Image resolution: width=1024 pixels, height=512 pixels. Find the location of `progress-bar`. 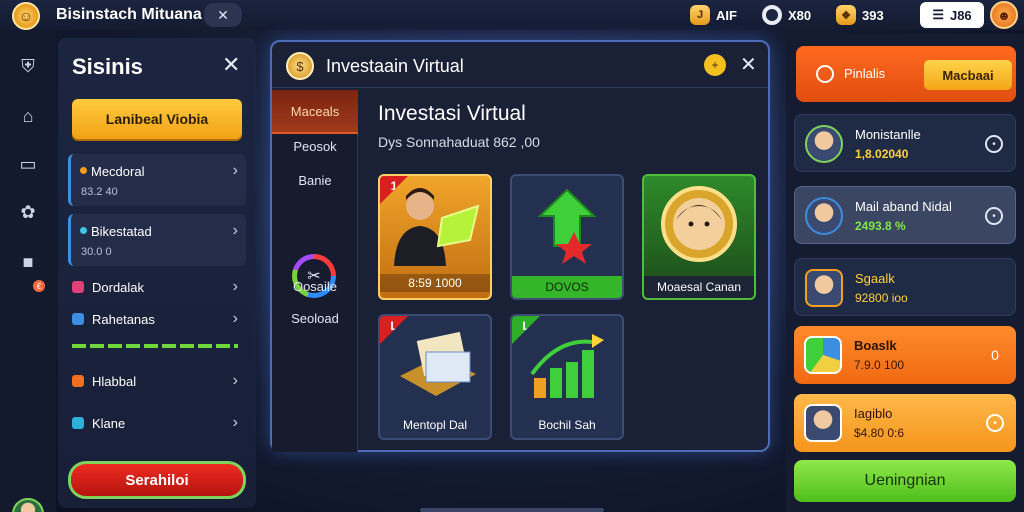

progress-bar is located at coordinates (155, 346).